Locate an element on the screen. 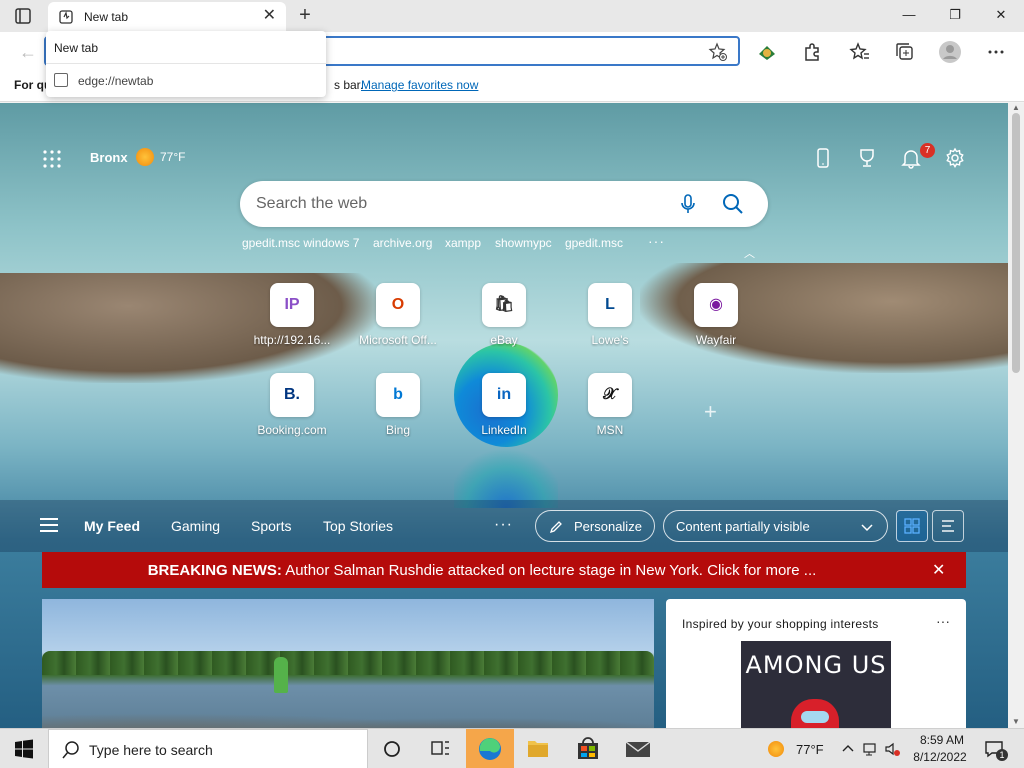 This screenshot has height=768, width=1024. manage-favorites-link: Manage favorites now is located at coordinates (419, 85).